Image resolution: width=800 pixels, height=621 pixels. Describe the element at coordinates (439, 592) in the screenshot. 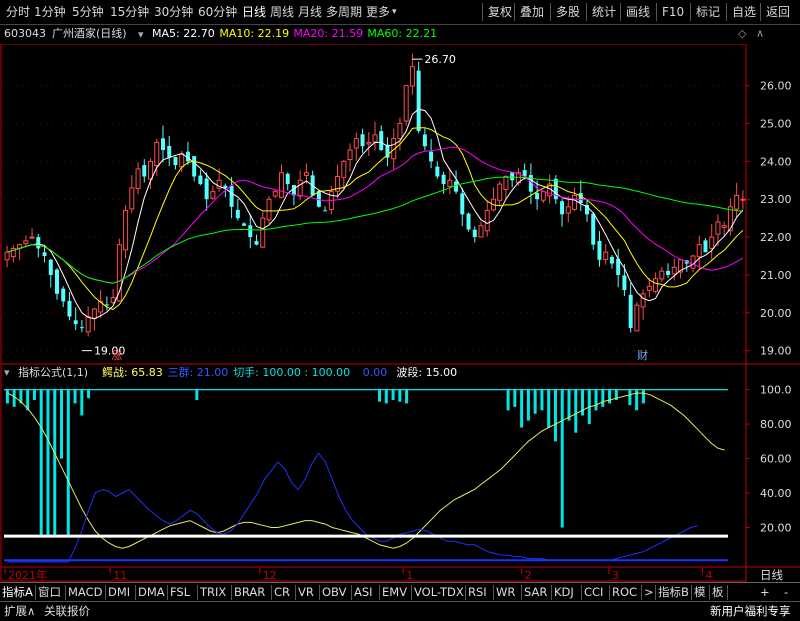

I see `tab-13: VOL-TDX` at that location.